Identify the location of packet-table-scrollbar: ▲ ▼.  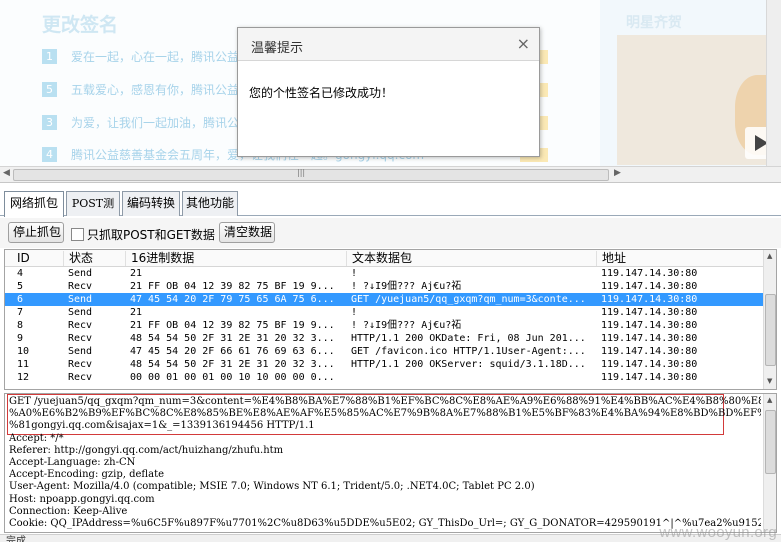
(769, 319).